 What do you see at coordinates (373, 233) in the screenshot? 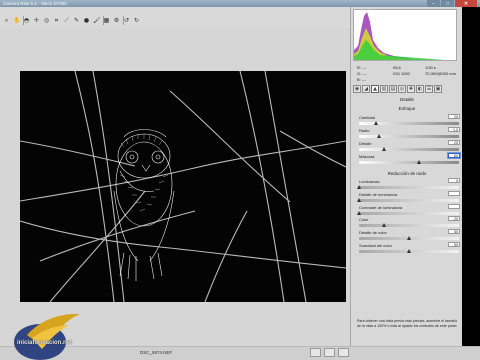
I see `slider-label: Detalle de color` at bounding box center [373, 233].